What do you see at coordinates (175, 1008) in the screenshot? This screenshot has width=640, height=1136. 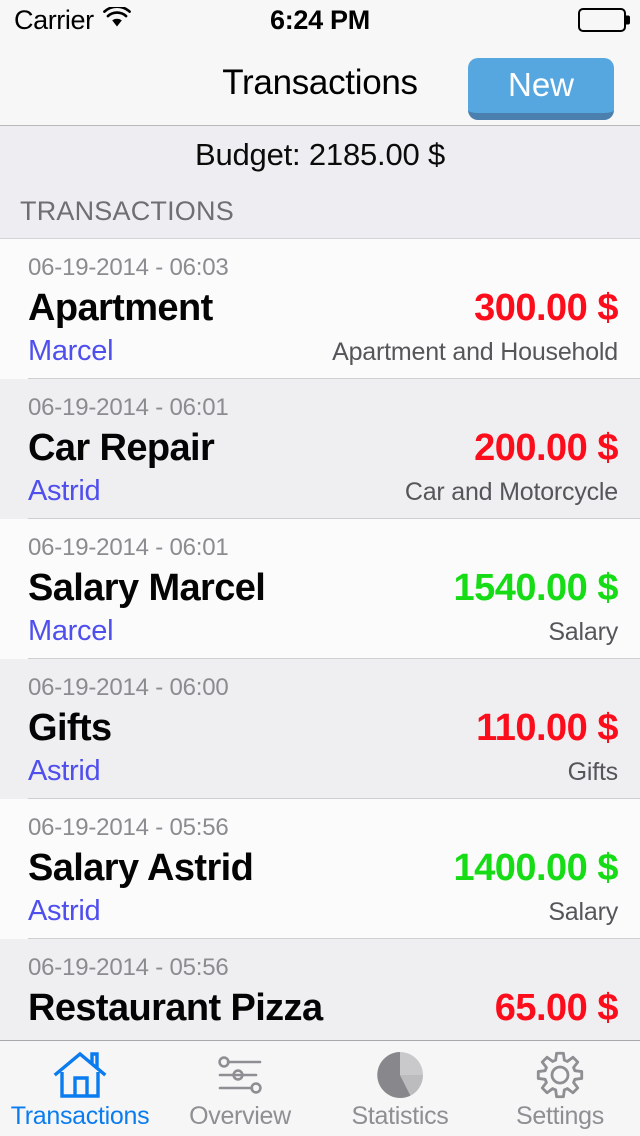 I see `transaction-title: Restaurant Pizza` at bounding box center [175, 1008].